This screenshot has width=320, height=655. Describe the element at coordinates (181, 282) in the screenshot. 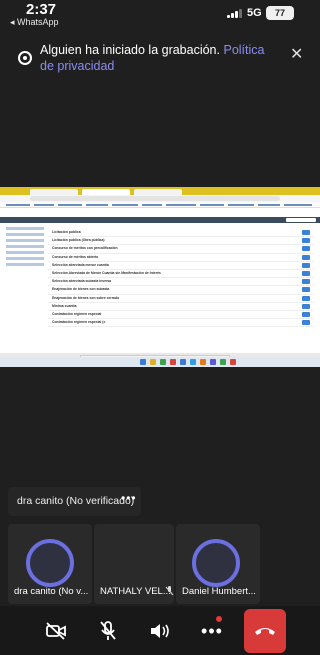

I see `procedure-row: Selección abreviada subasta inversa` at that location.